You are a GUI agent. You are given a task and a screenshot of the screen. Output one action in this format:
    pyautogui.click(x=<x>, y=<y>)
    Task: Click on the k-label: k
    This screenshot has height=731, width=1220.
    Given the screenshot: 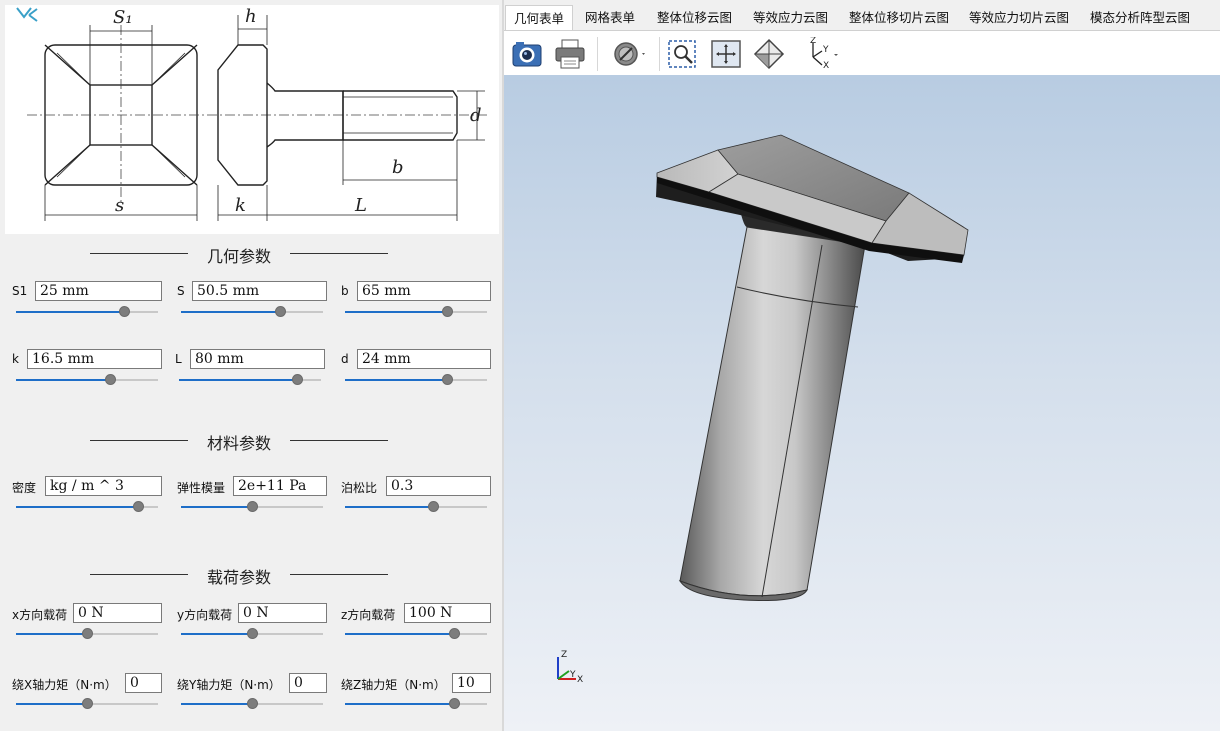 What is the action you would take?
    pyautogui.click(x=15, y=359)
    